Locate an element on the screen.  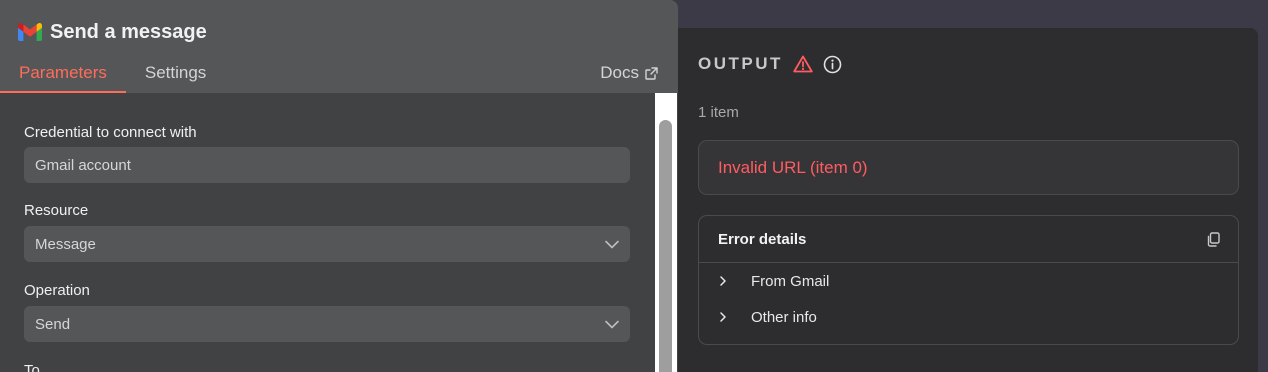
detail-row-from-gmail: From Gmail is located at coordinates (968, 281).